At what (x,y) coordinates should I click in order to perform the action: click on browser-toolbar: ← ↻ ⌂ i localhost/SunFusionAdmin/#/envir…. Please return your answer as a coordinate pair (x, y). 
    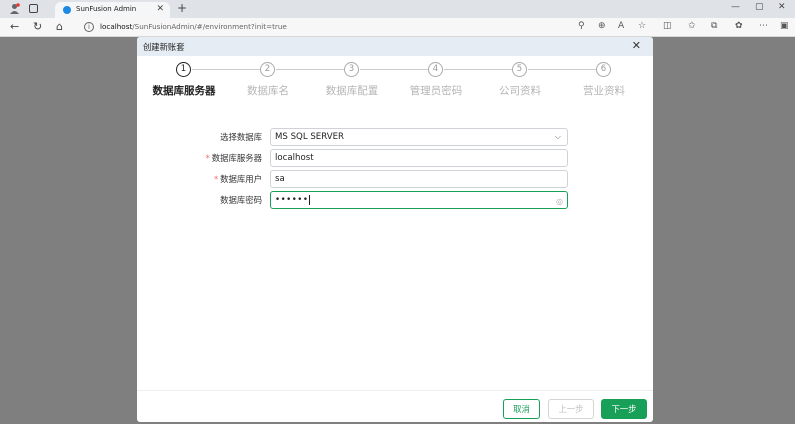
    Looking at the image, I should click on (397, 27).